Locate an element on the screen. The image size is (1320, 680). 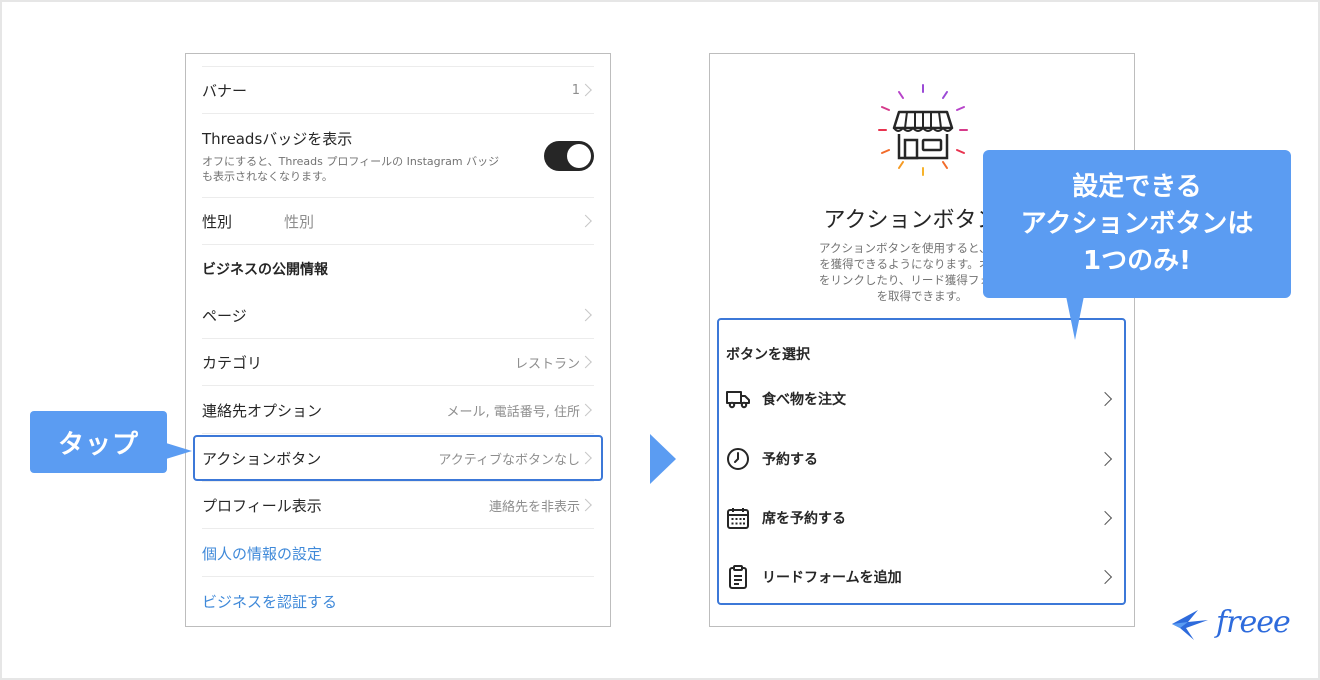
contact-options-value: メール, 電話番号, 住所 is located at coordinates (513, 412).